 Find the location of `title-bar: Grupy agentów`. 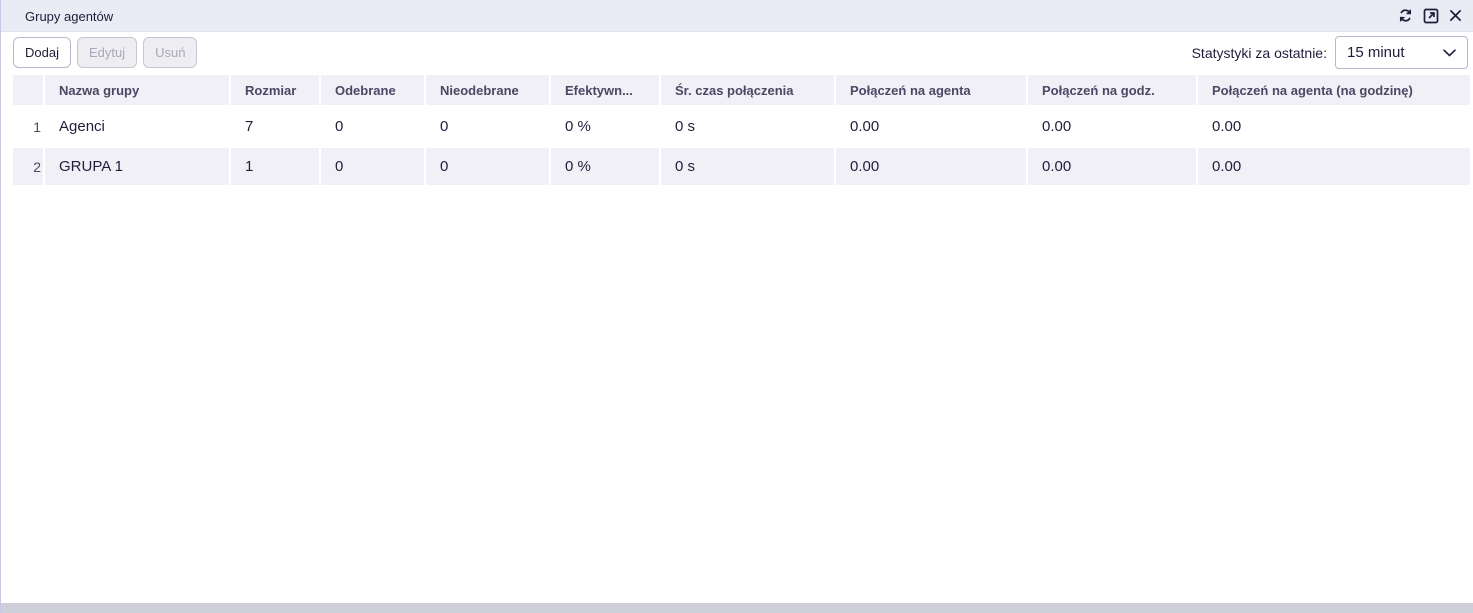

title-bar: Grupy agentów is located at coordinates (737, 16).